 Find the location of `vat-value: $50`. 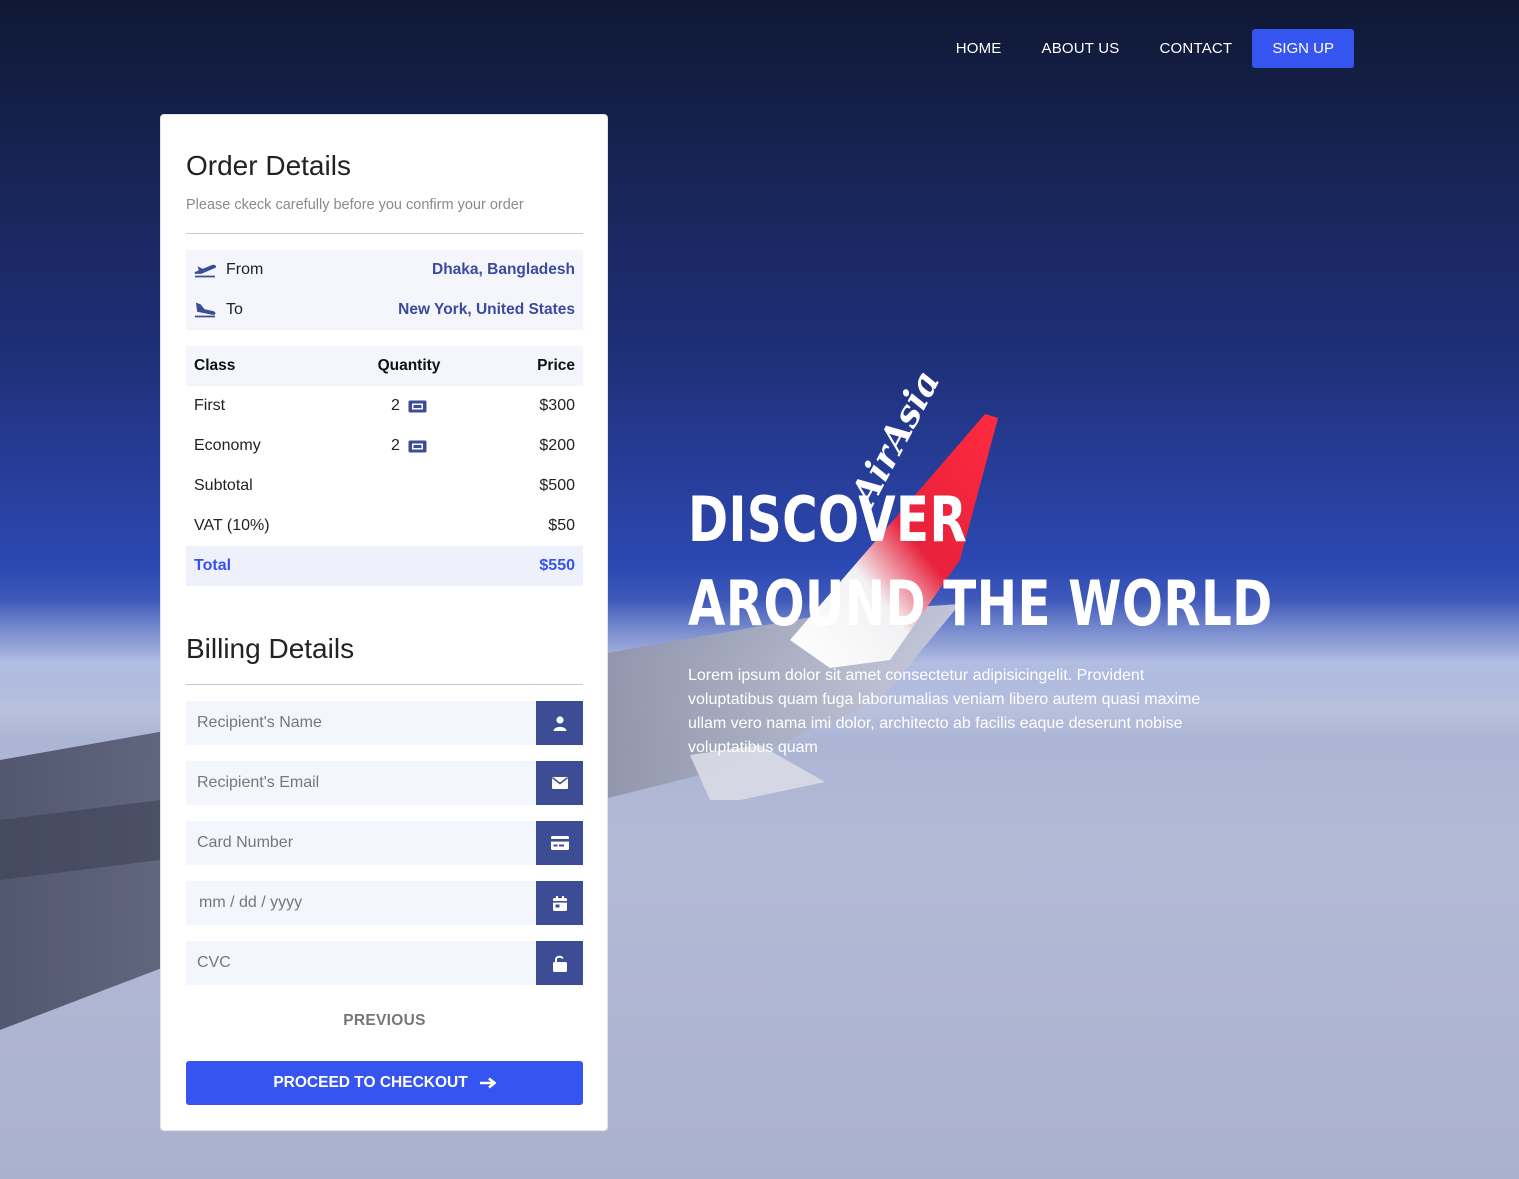

vat-value: $50 is located at coordinates (561, 525).